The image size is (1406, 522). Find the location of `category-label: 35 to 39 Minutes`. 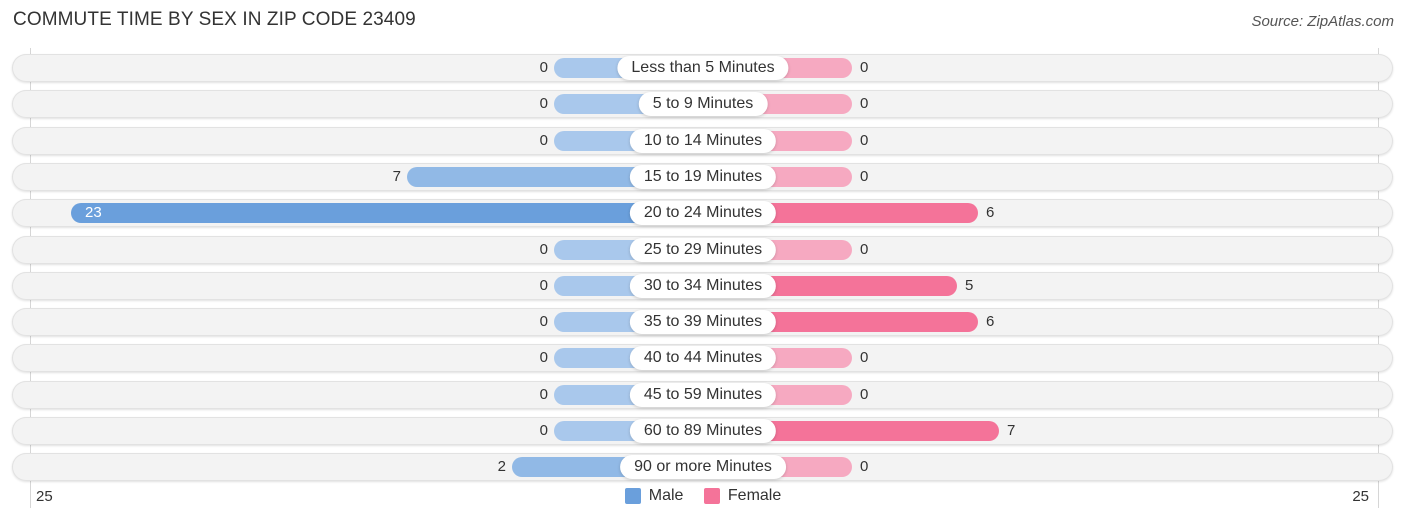

category-label: 35 to 39 Minutes is located at coordinates (703, 322).